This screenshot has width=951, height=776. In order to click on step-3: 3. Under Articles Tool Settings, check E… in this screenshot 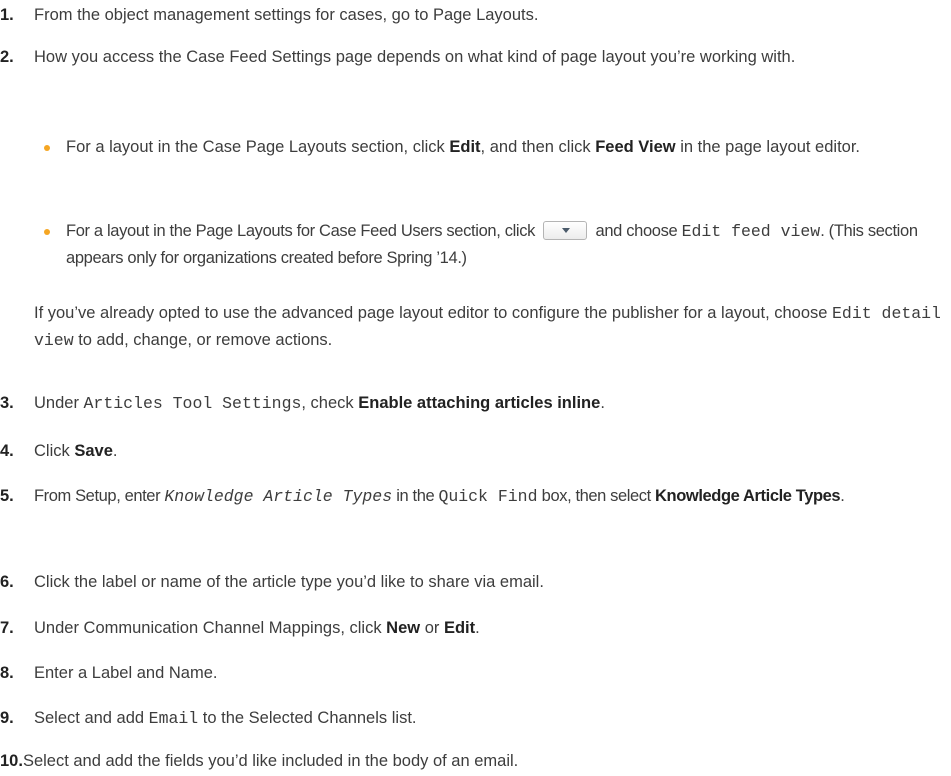, I will do `click(472, 403)`.